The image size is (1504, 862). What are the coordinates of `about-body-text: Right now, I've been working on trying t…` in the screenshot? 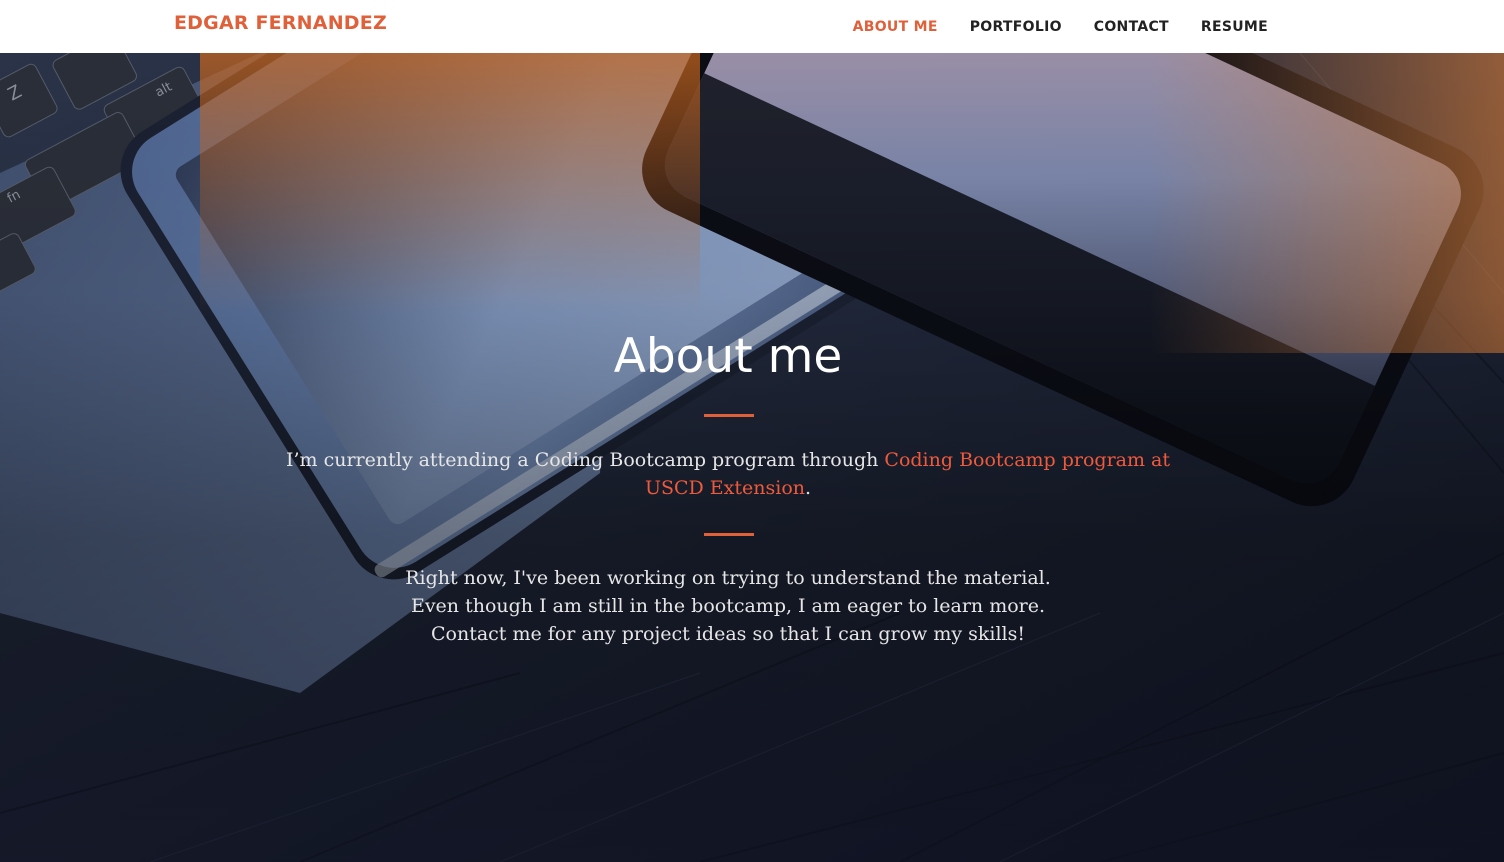 It's located at (728, 606).